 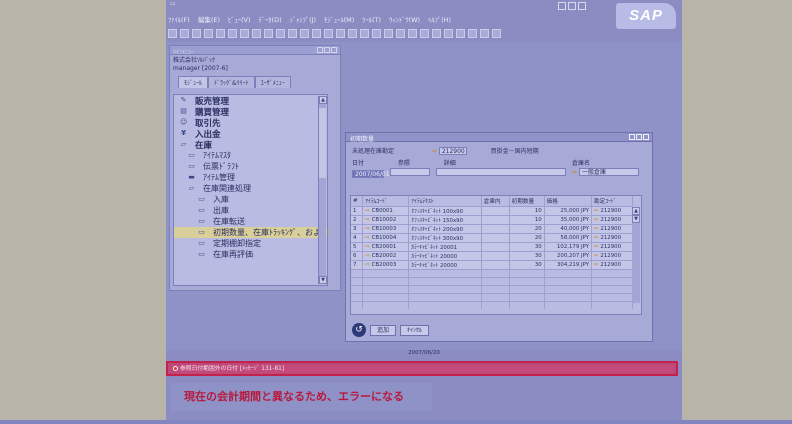 I want to click on module-item-6: ▭ 伝票ﾄﾞﾗﾌﾄ, so click(x=250, y=166).